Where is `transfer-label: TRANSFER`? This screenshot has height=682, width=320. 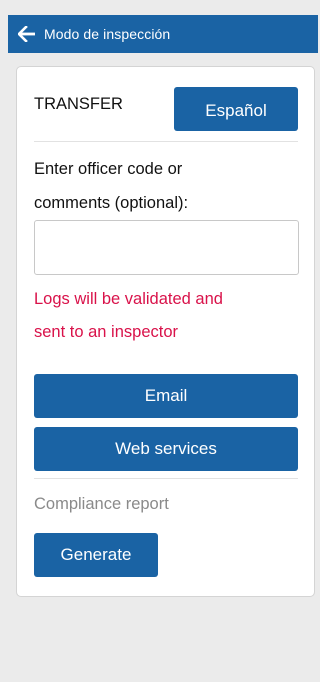 transfer-label: TRANSFER is located at coordinates (78, 104).